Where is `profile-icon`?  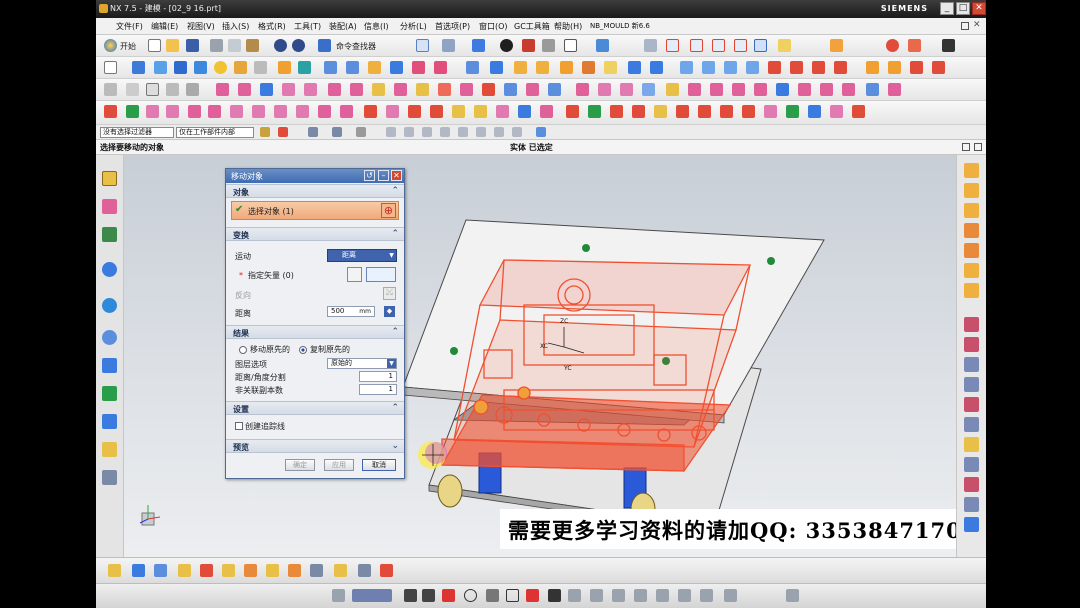 profile-icon is located at coordinates (410, 595).